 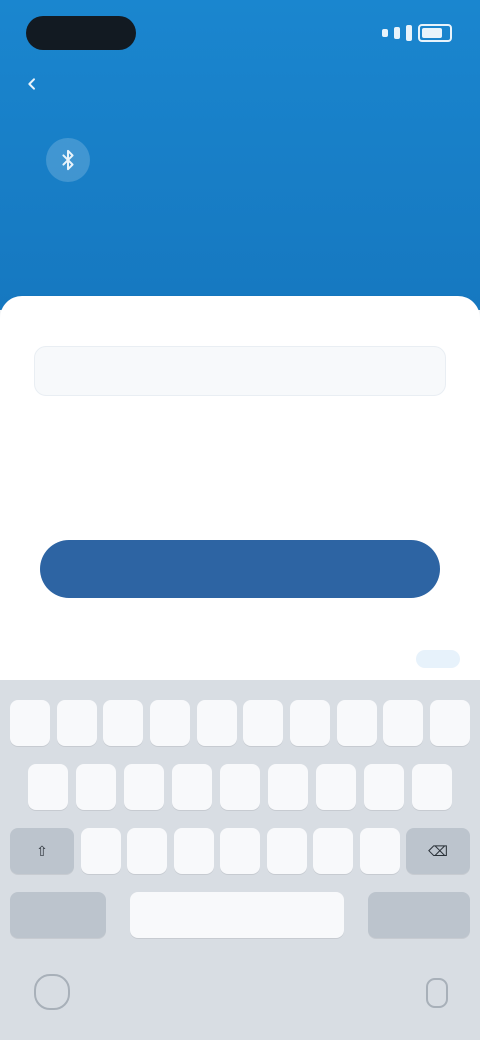 What do you see at coordinates (68, 160) in the screenshot?
I see `bluetooth-icon` at bounding box center [68, 160].